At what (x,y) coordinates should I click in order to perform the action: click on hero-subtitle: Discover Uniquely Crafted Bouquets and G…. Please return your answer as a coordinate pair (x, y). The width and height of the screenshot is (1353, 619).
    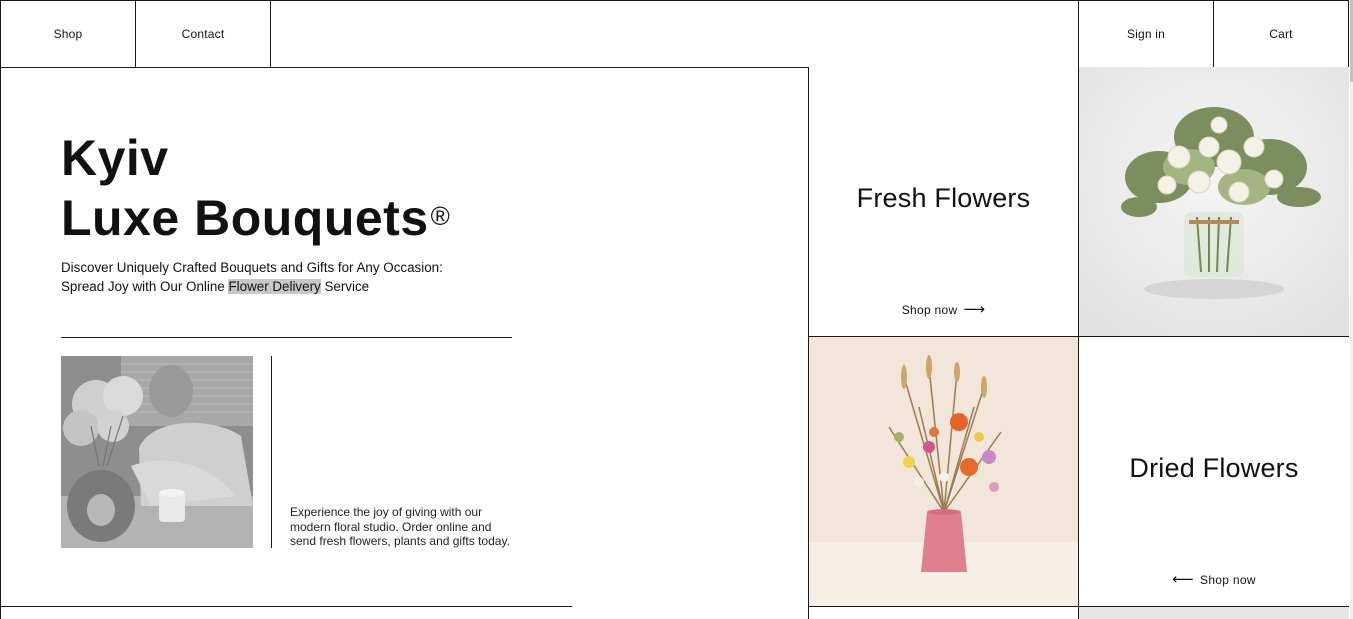
    Looking at the image, I should click on (252, 277).